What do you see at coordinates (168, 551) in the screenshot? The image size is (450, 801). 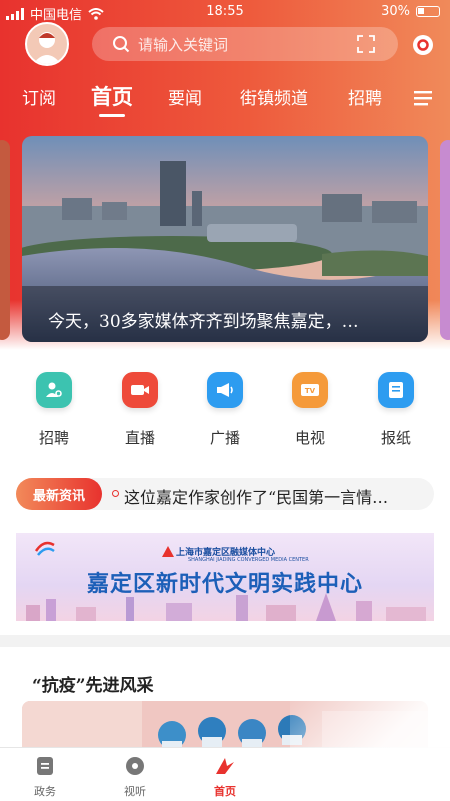 I see `media-center-logo-icon` at bounding box center [168, 551].